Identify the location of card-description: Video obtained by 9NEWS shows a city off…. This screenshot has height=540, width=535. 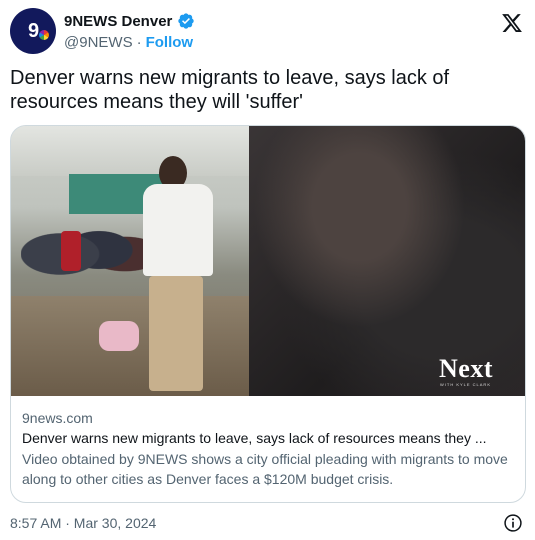
(265, 469).